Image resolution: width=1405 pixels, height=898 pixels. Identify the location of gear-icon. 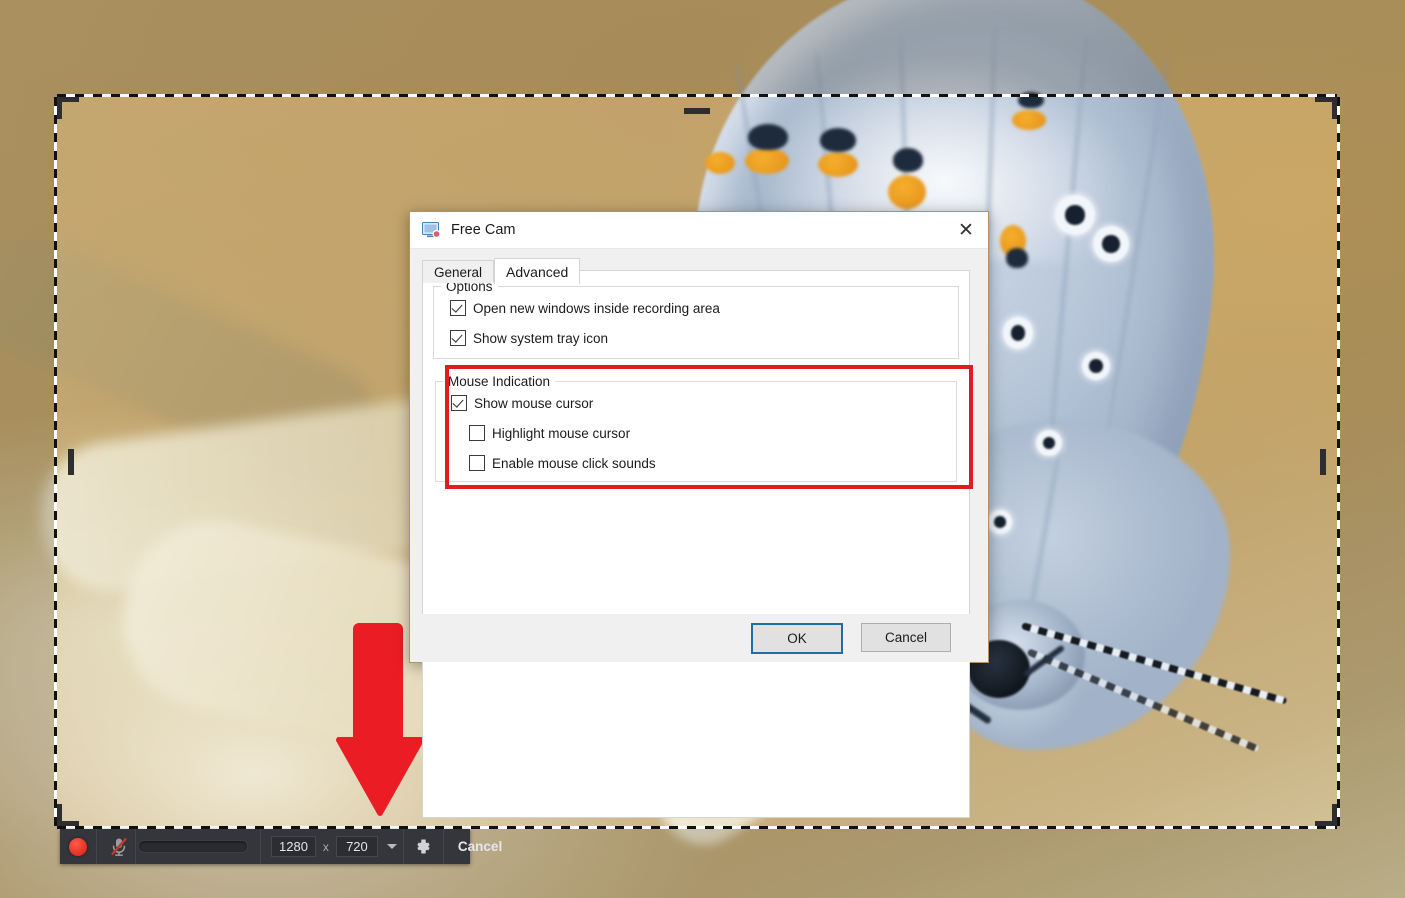
(423, 846).